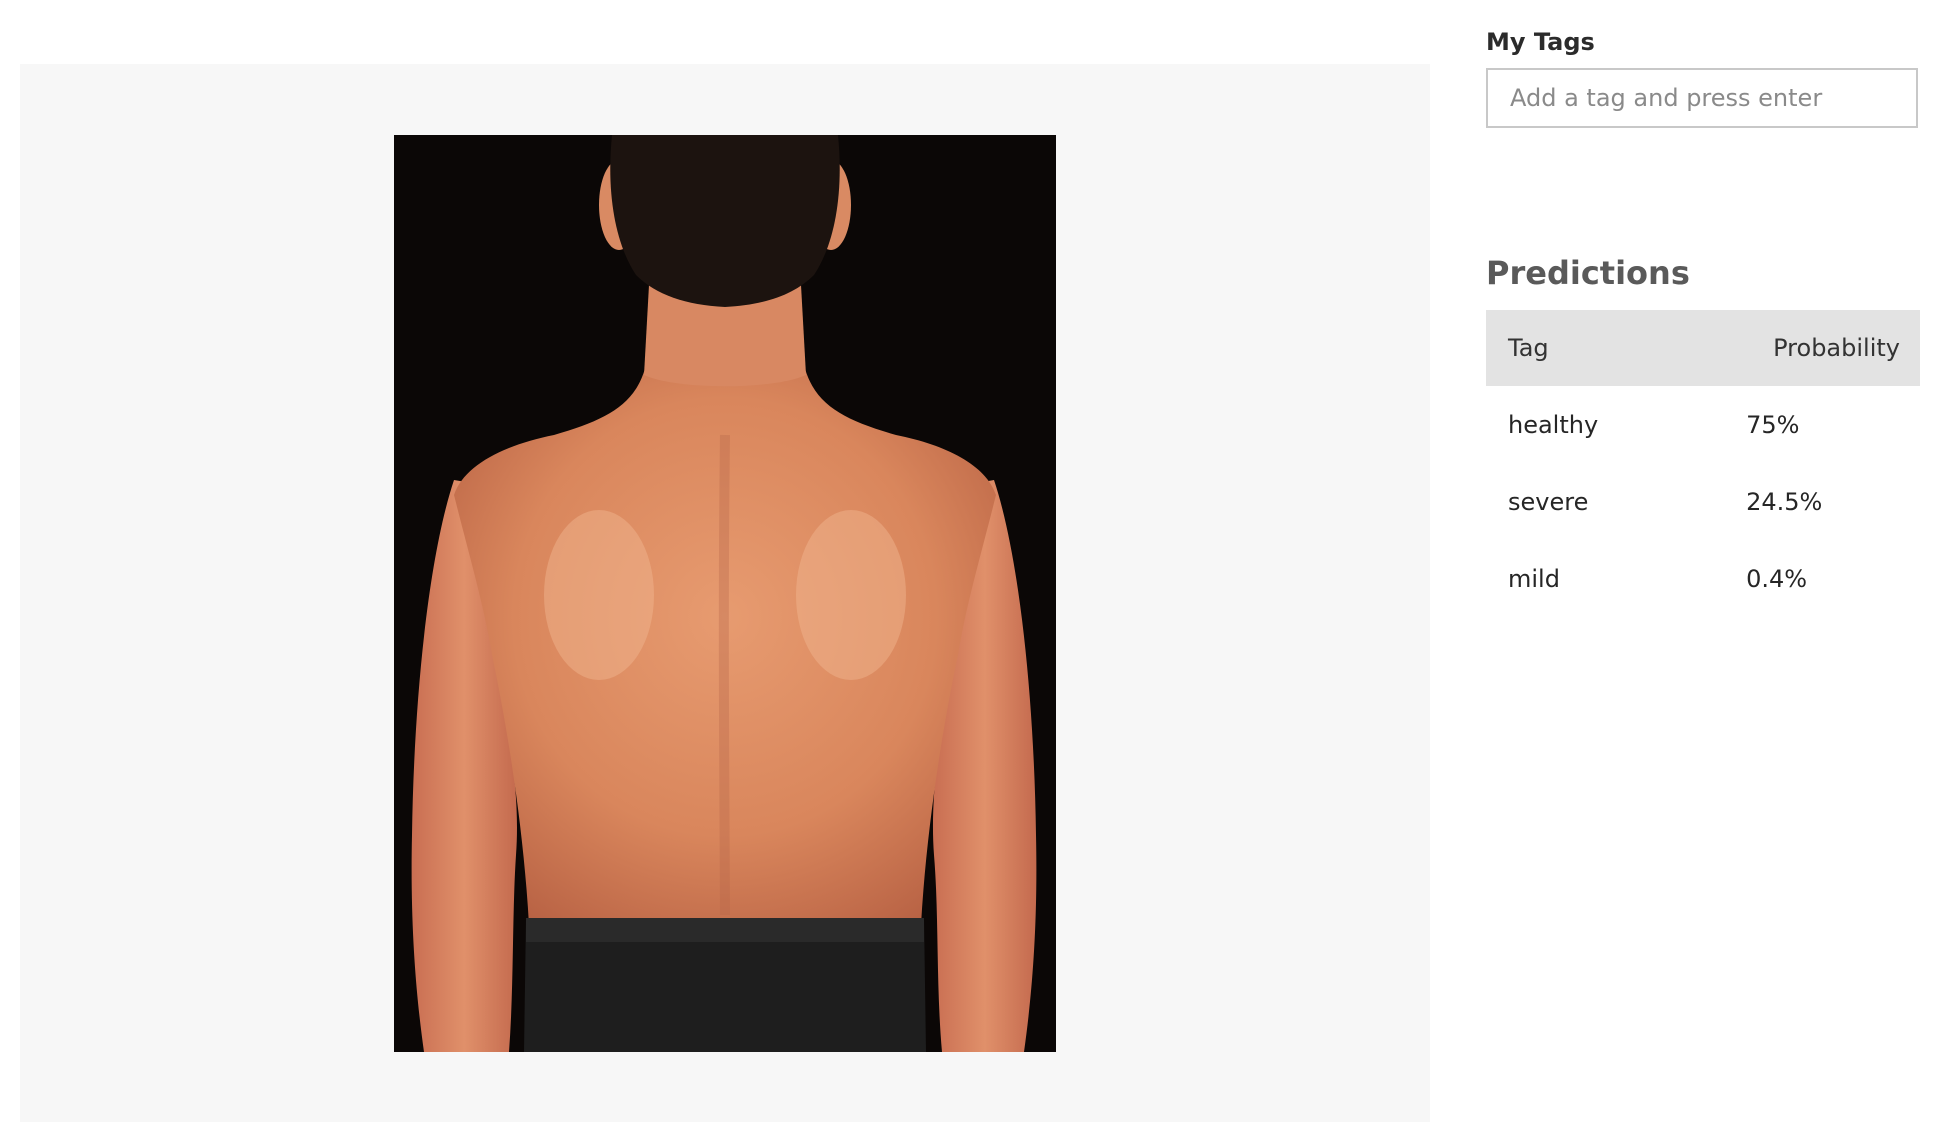 The height and width of the screenshot is (1140, 1940). Describe the element at coordinates (1540, 42) in the screenshot. I see `my-tags-label: My Tags` at that location.